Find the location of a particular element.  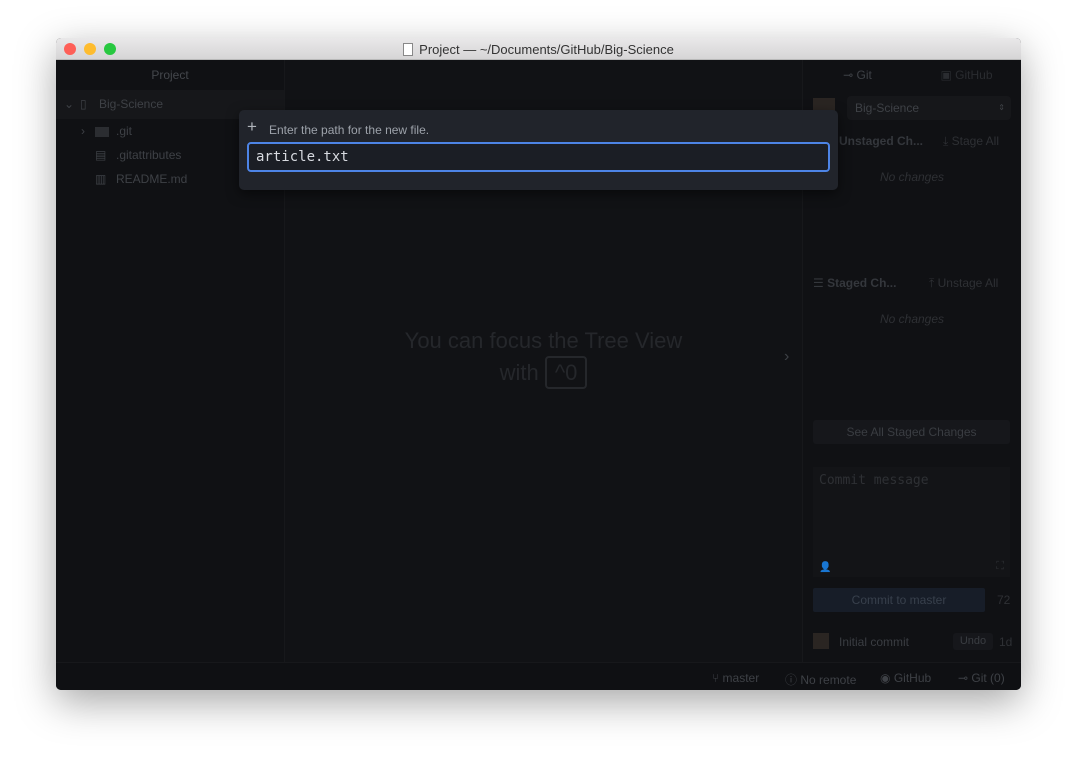

document-icon is located at coordinates (408, 49).